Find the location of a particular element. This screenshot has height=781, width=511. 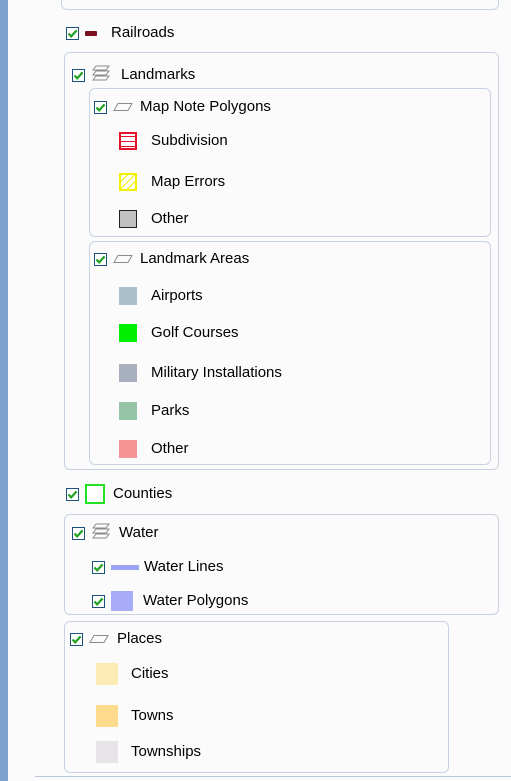

water-polygons-label: Water Polygons is located at coordinates (196, 600).